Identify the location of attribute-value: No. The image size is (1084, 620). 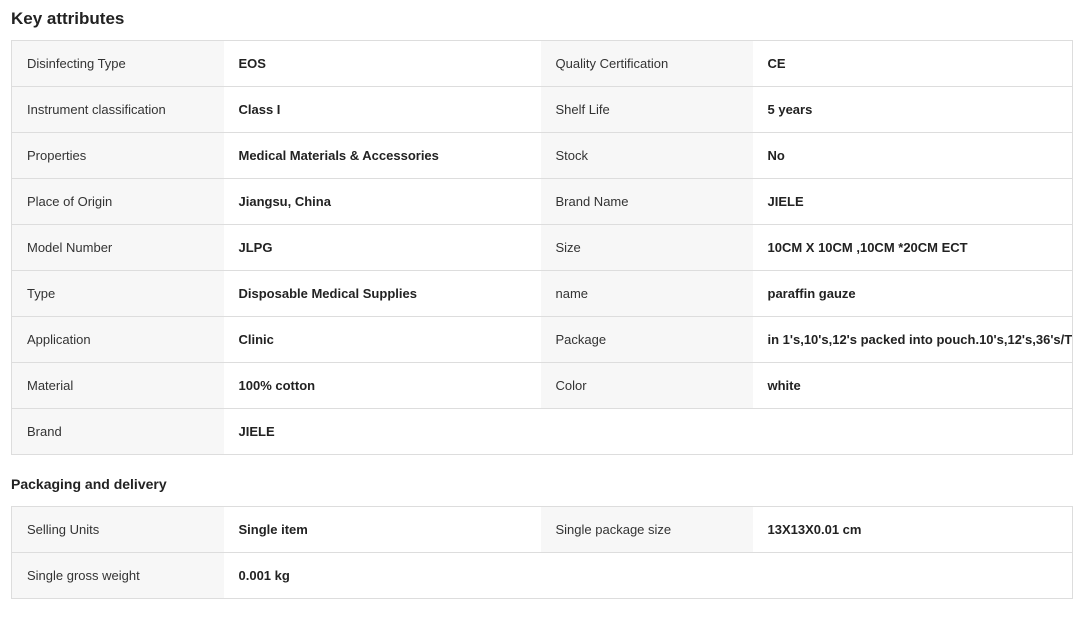
(912, 155).